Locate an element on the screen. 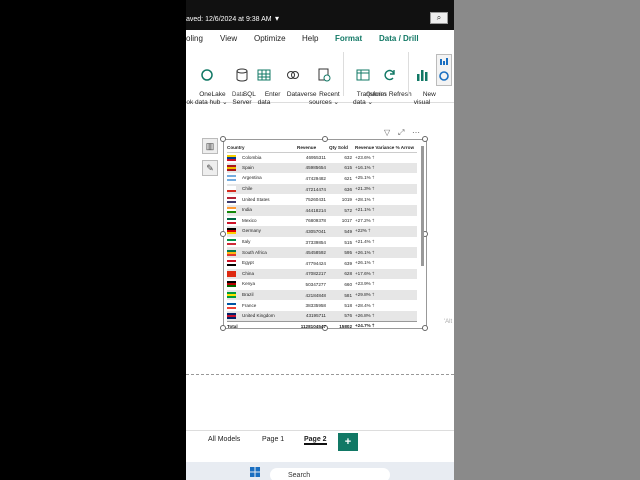 Image resolution: width=640 pixels, height=480 pixels. saved-status: aved: 12/6/2024 at 9:38 AM is located at coordinates (229, 19).